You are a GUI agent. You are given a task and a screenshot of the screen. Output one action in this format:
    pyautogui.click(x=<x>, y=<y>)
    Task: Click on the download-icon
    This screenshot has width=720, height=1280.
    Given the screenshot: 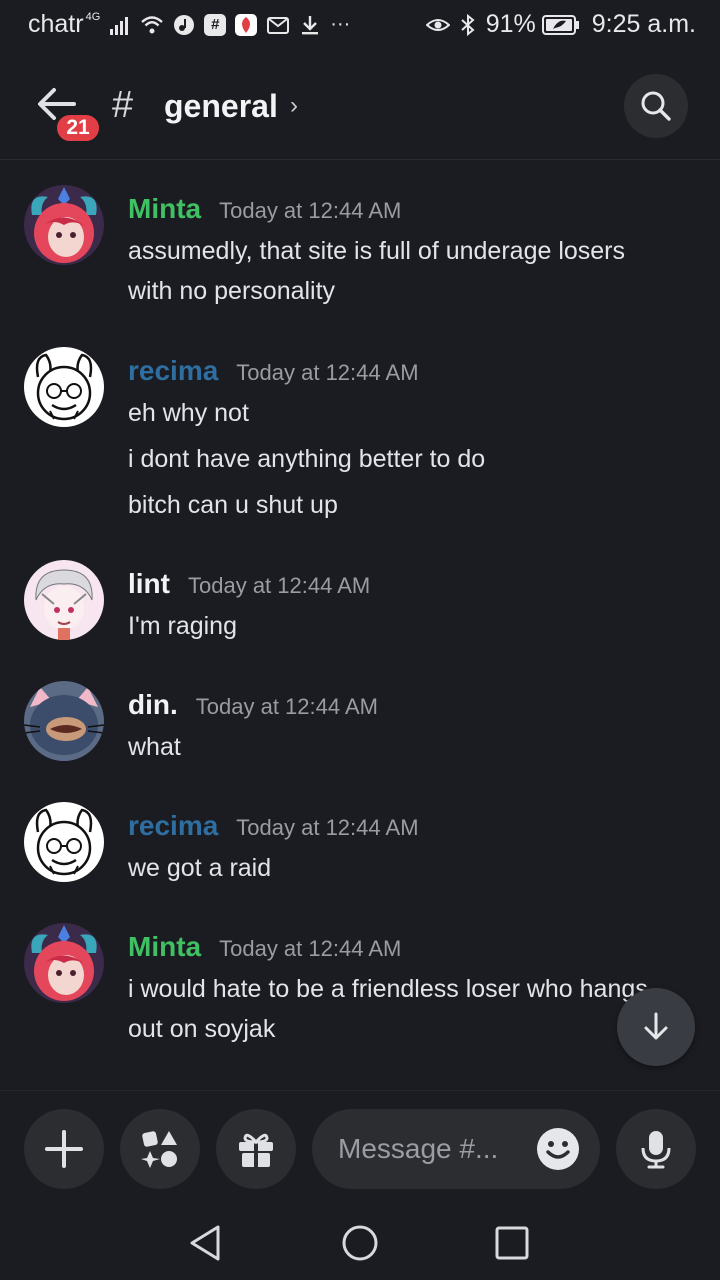 What is the action you would take?
    pyautogui.click(x=310, y=24)
    